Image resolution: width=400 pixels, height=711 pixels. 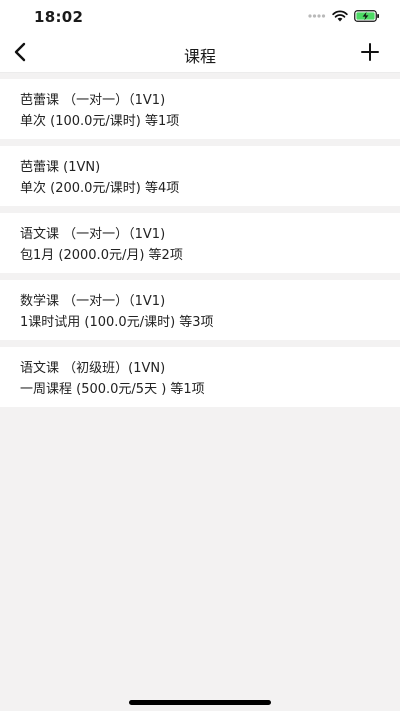 What do you see at coordinates (93, 368) in the screenshot?
I see `course-name: 语文课 （初级班）(1VN)` at bounding box center [93, 368].